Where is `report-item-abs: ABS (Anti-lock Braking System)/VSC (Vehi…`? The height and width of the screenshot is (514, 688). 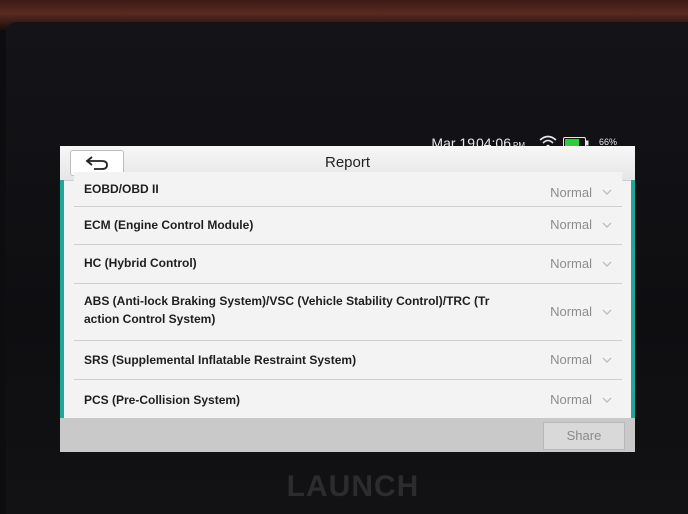
report-item-abs: ABS (Anti-lock Braking System)/VSC (Vehi… is located at coordinates (348, 312).